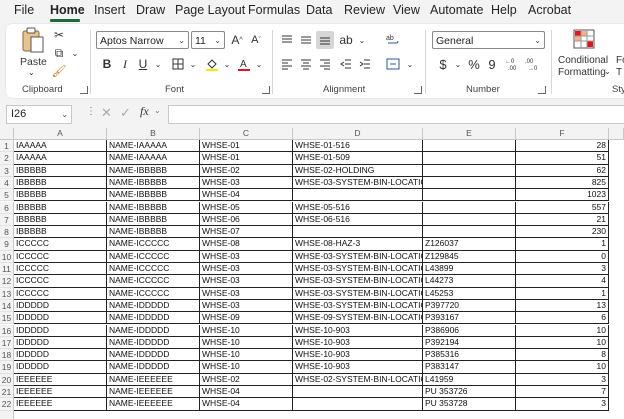  Describe the element at coordinates (562, 343) in the screenshot. I see `cell-f17: 10` at that location.